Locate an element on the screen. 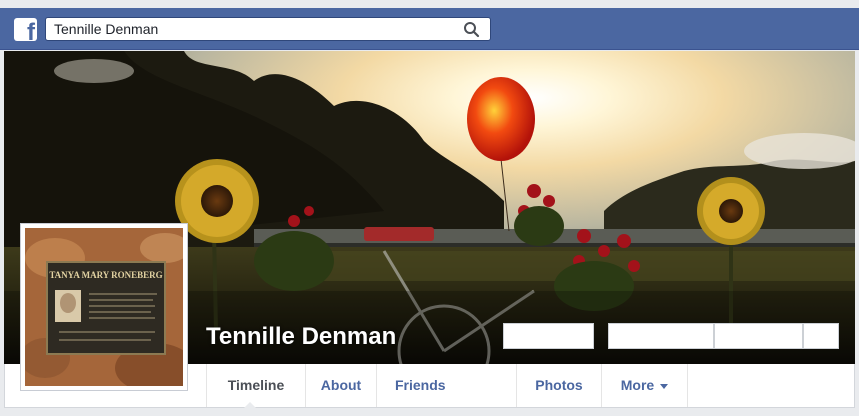  profile-name: Tennille Denman is located at coordinates (301, 337).